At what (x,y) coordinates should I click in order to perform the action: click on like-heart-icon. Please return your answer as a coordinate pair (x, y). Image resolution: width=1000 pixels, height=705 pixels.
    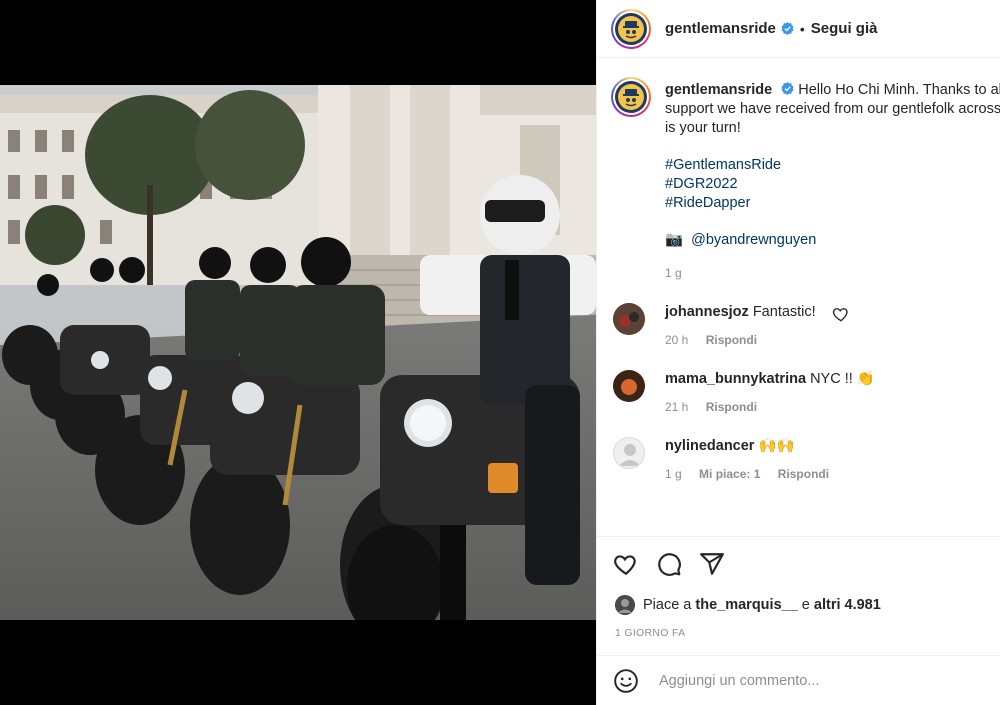
    Looking at the image, I should click on (626, 564).